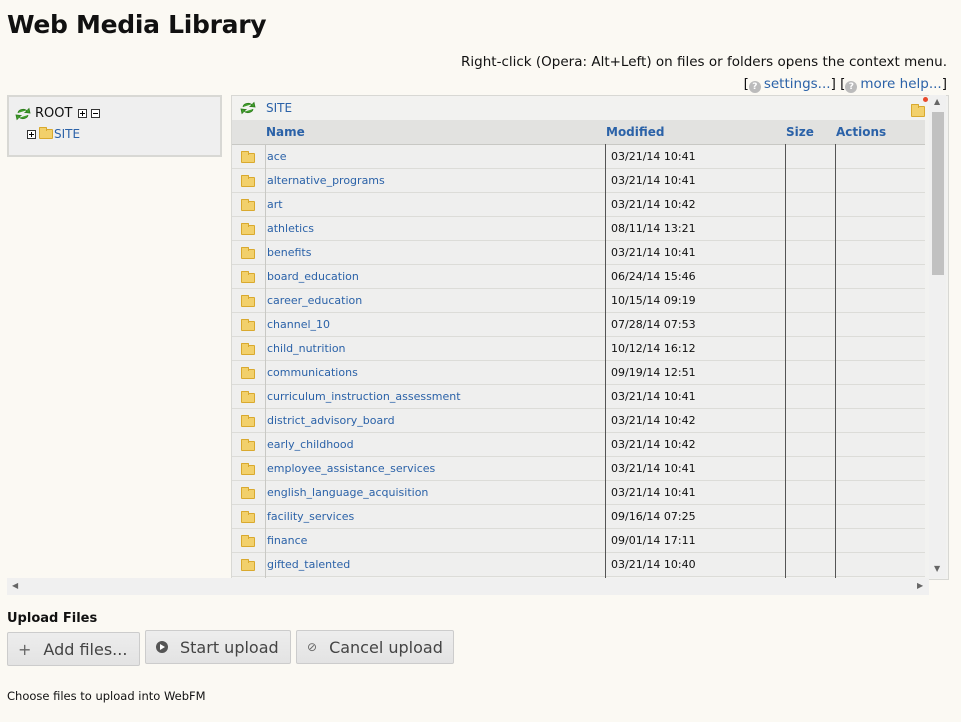 The image size is (961, 722). I want to click on column-modified: Modified, so click(635, 132).